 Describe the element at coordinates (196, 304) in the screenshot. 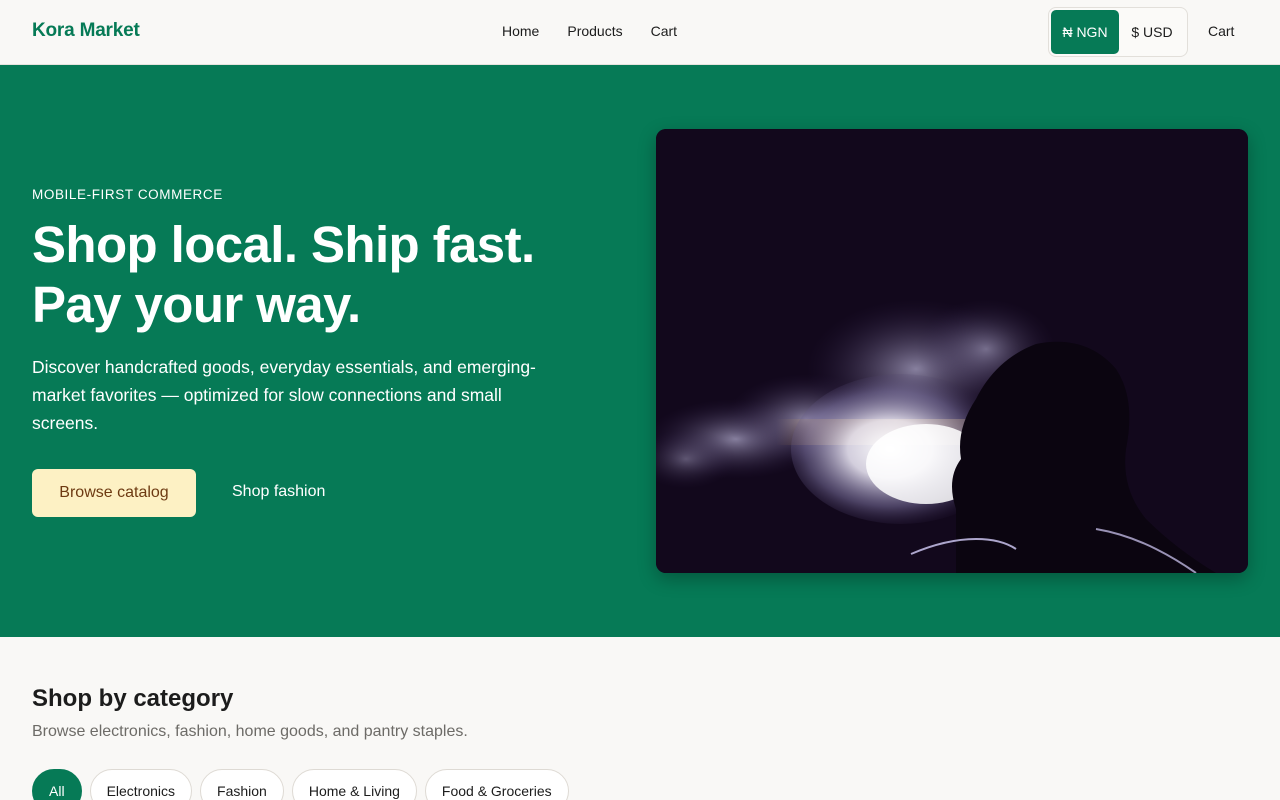

I see `hero-headline-line-2: Pay your way.` at that location.